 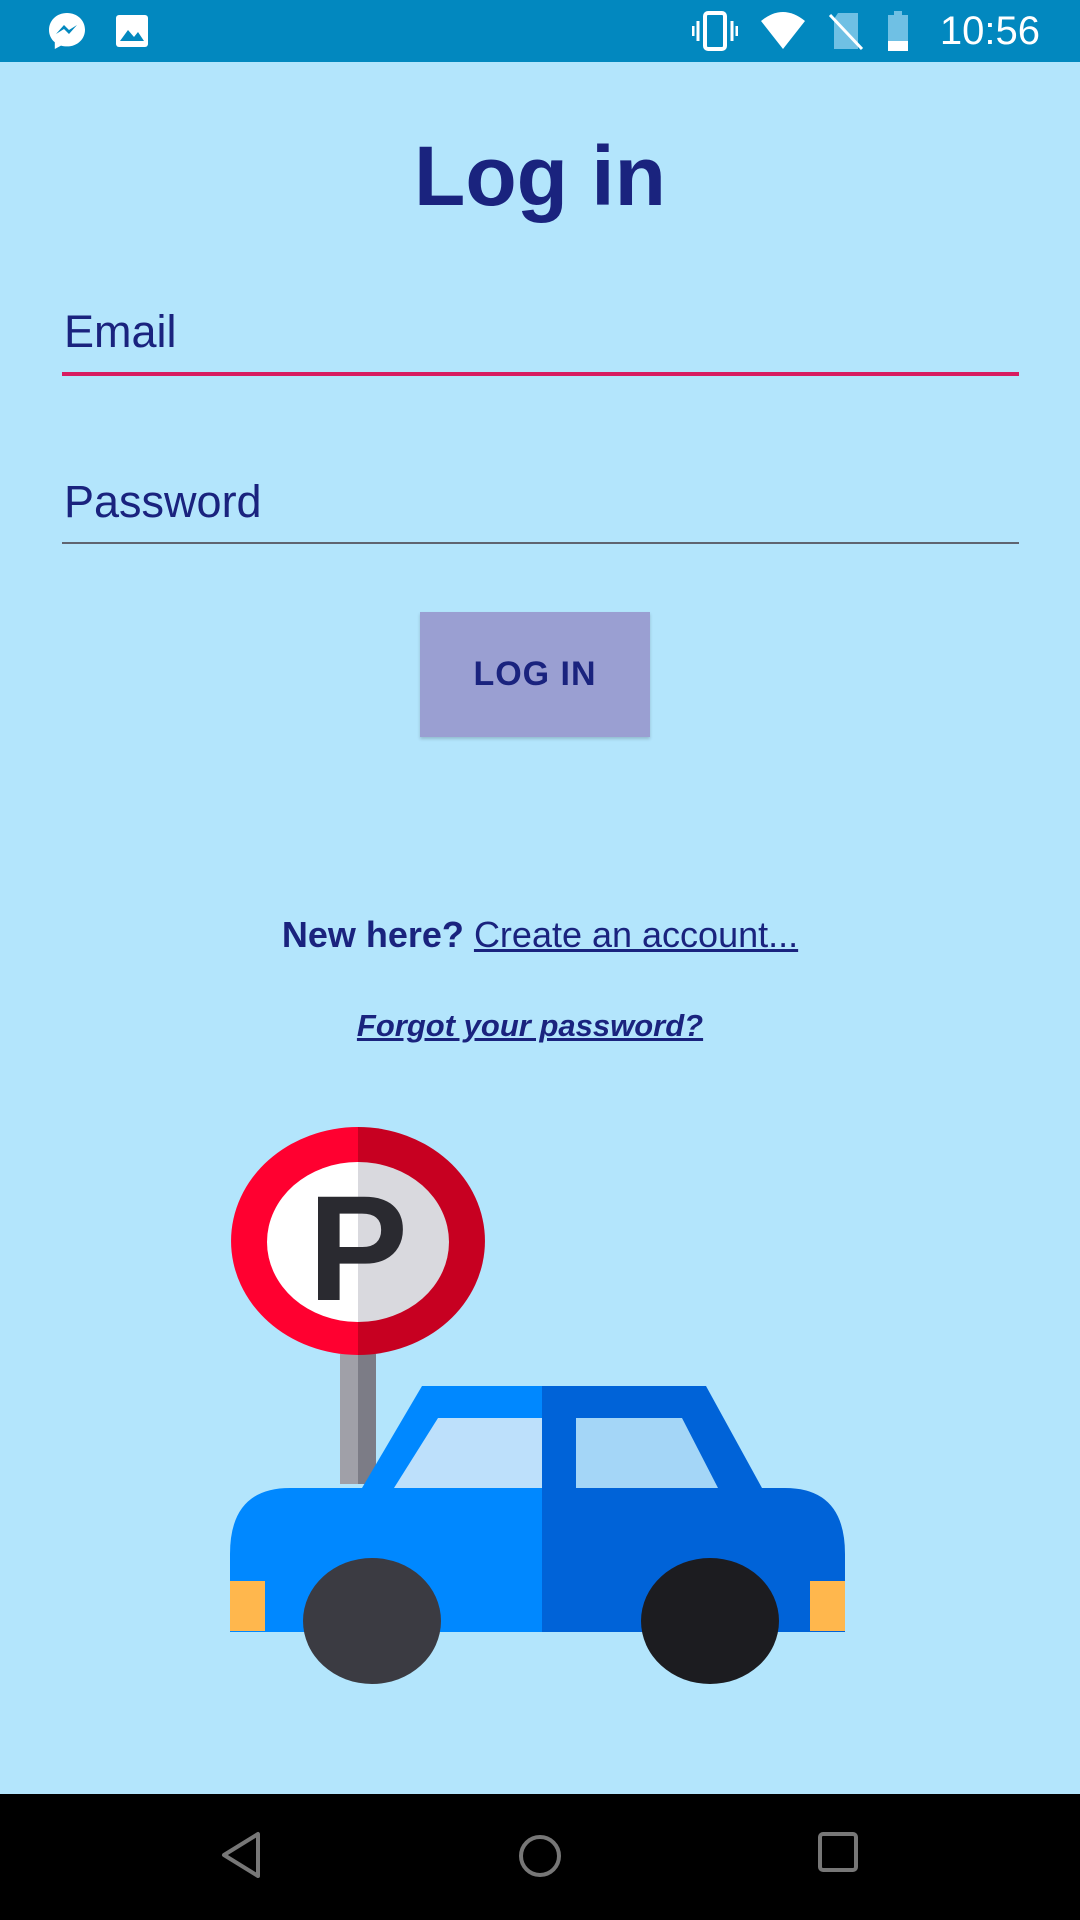 I want to click on home-icon, so click(x=540, y=1856).